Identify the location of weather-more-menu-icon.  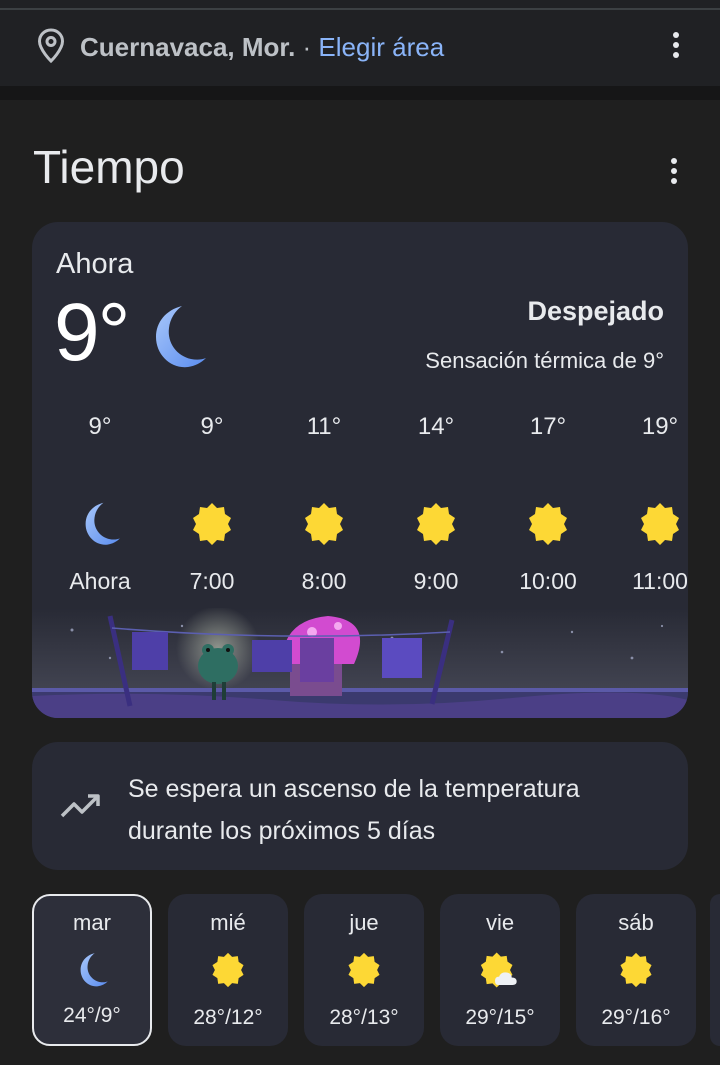
(674, 171).